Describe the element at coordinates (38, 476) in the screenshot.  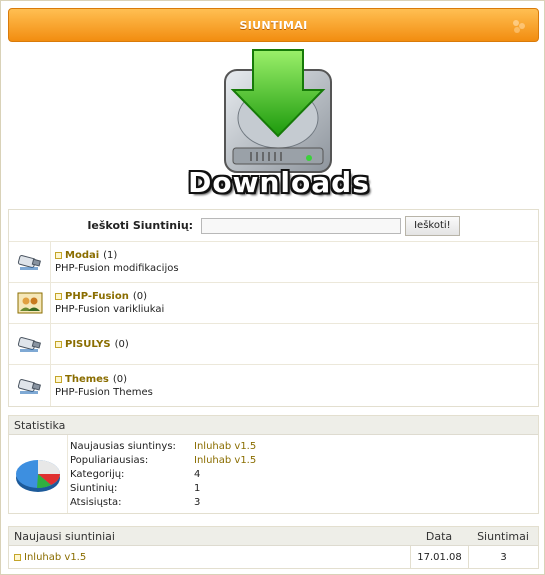
I see `pie-chart-icon` at that location.